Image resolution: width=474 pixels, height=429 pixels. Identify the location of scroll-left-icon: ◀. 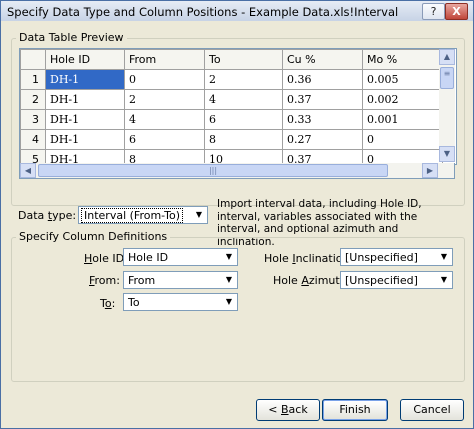
(28, 170).